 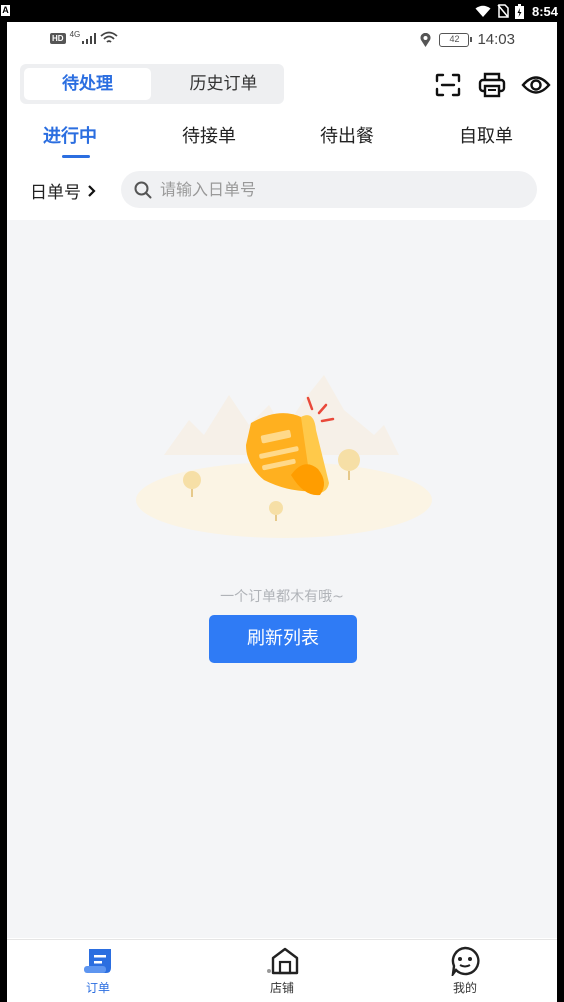 What do you see at coordinates (283, 961) in the screenshot?
I see `store-icon` at bounding box center [283, 961].